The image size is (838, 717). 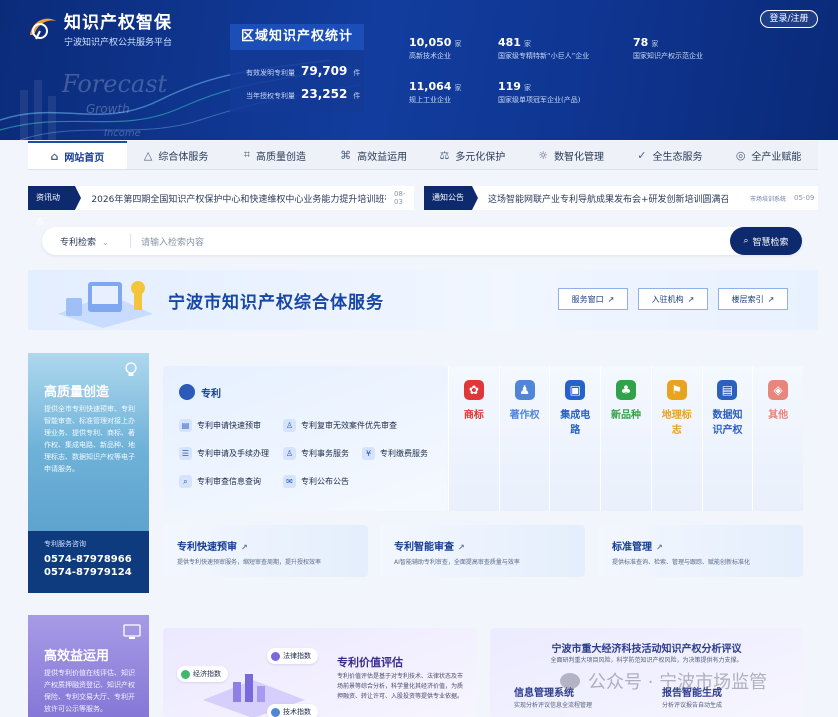 I want to click on stat-value: 23,252, so click(x=324, y=94).